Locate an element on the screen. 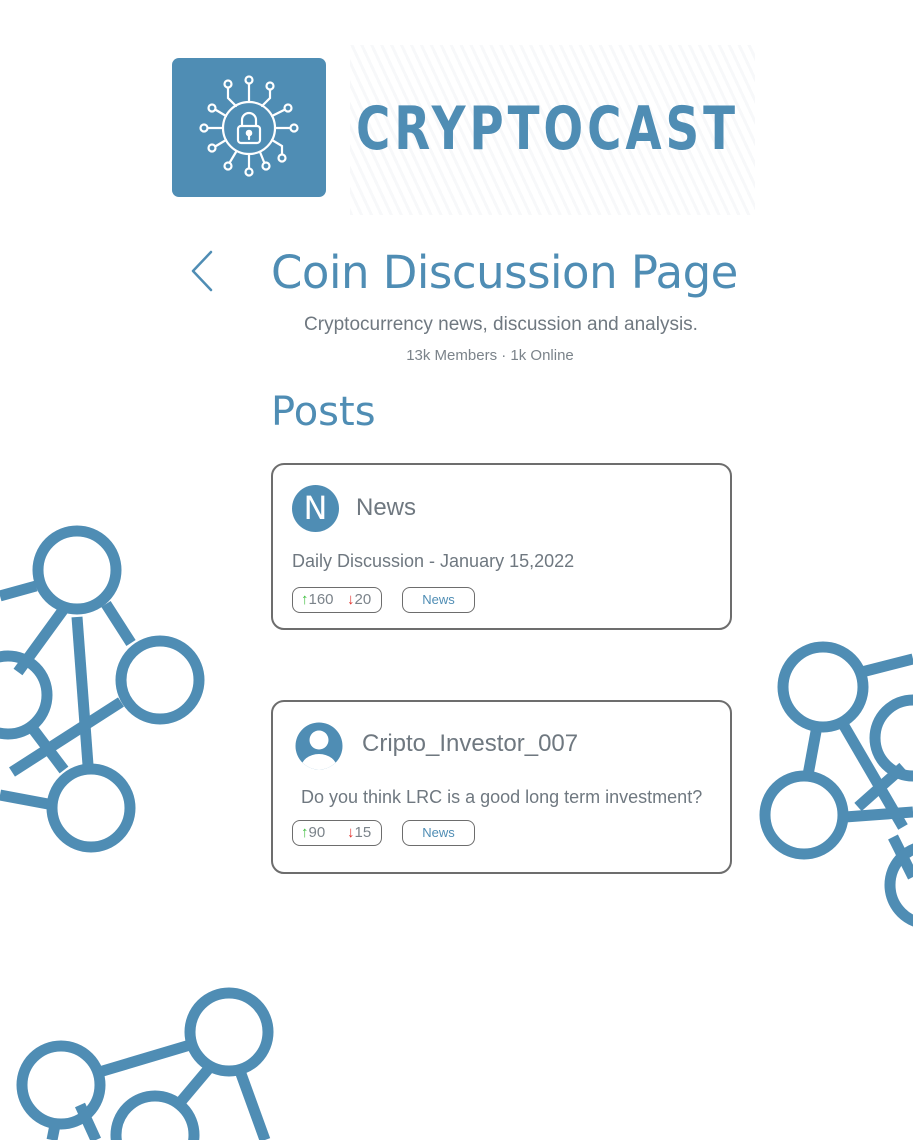 The image size is (913, 1140). downvote-button: ↓15 is located at coordinates (359, 833).